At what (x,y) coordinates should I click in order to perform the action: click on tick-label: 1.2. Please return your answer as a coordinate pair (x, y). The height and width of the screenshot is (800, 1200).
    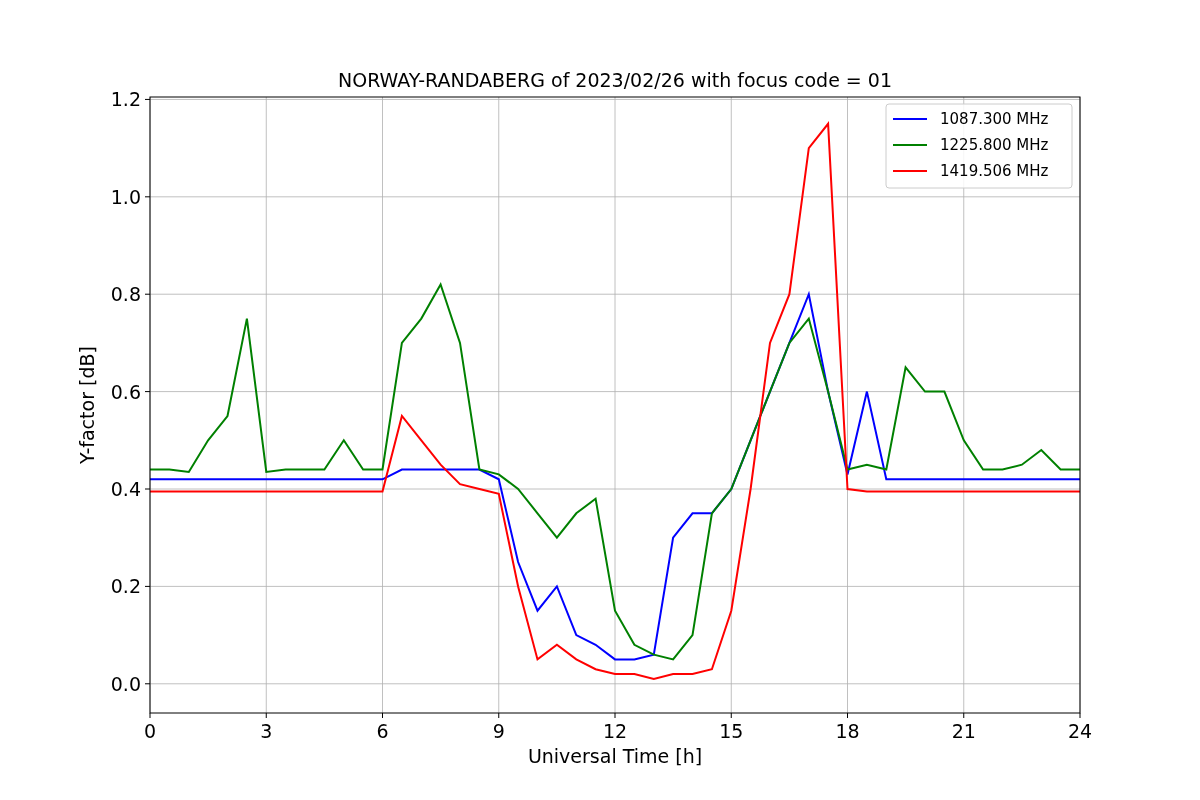
    Looking at the image, I should click on (125, 99).